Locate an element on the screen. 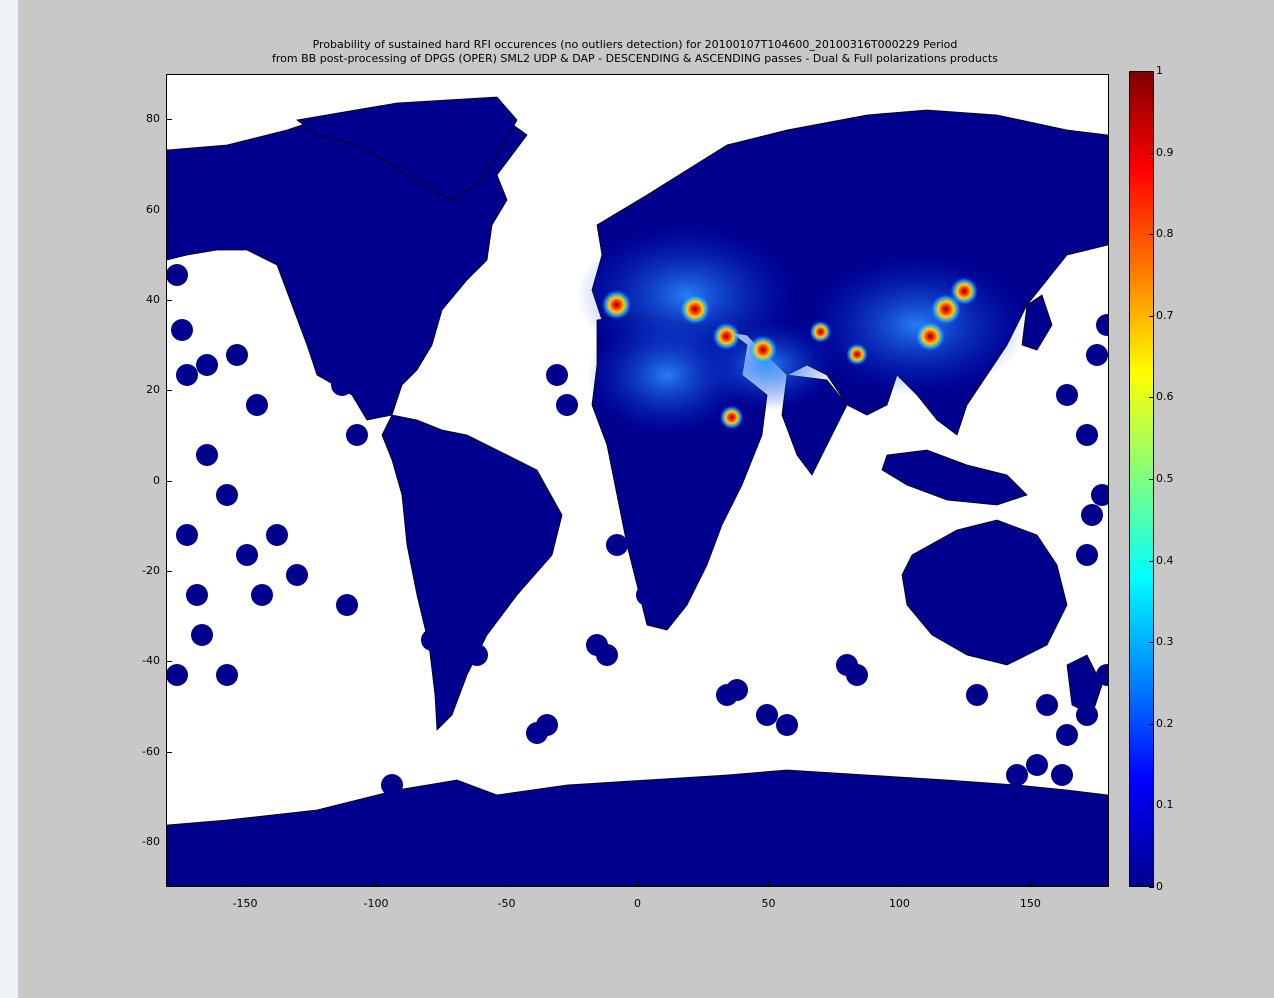  x-tick-label: 100 is located at coordinates (899, 903).